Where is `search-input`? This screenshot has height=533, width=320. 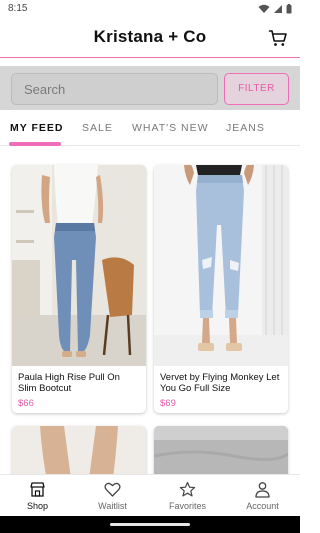 search-input is located at coordinates (114, 89).